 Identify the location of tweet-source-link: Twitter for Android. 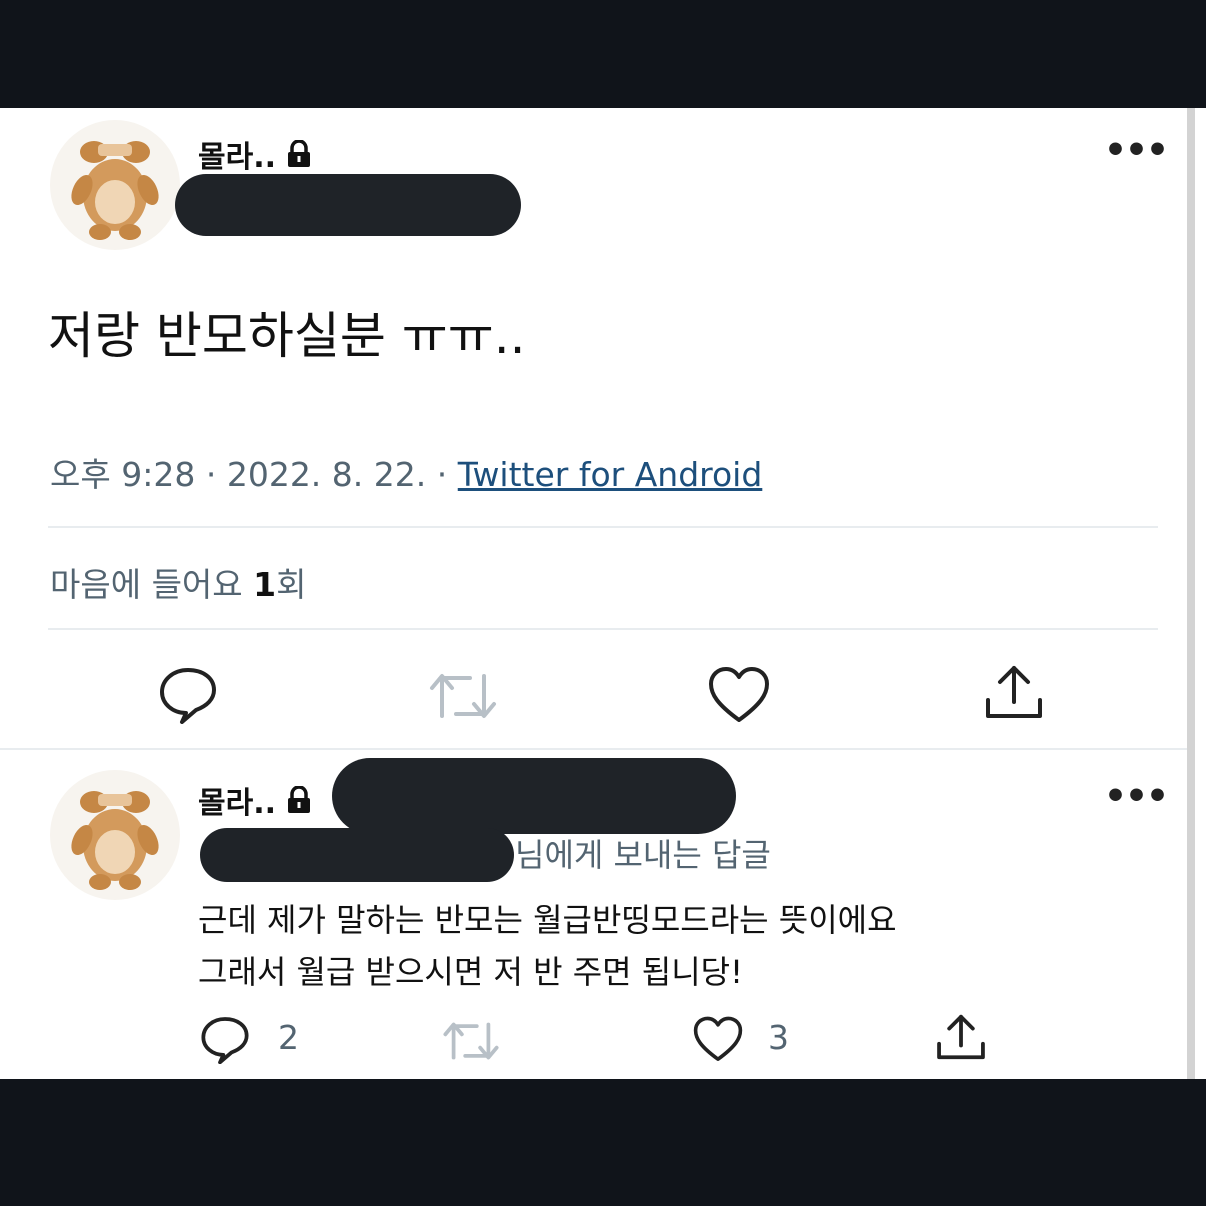
(610, 474).